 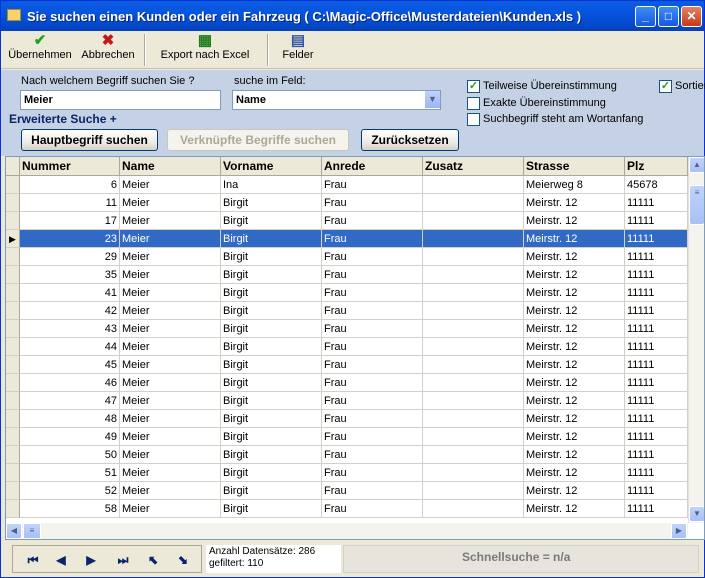 What do you see at coordinates (70, 455) in the screenshot?
I see `table-cell: 50` at bounding box center [70, 455].